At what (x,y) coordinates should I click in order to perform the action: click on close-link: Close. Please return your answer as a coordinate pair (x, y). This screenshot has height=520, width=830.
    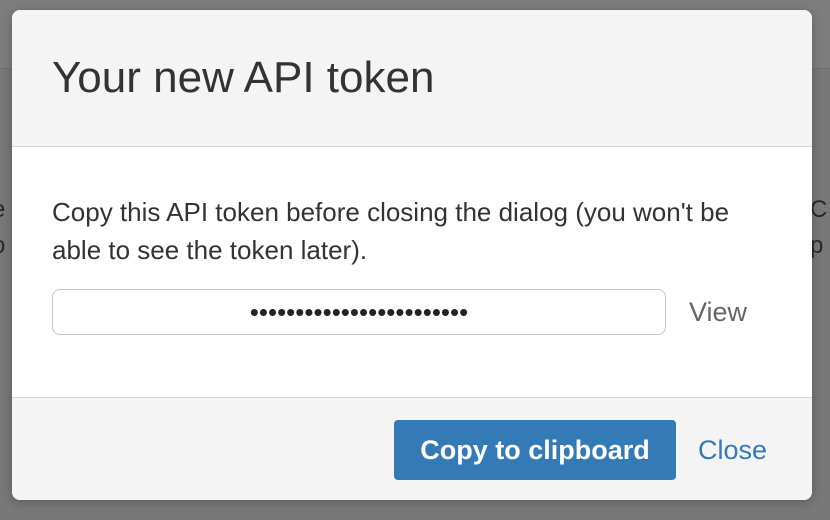
    Looking at the image, I should click on (732, 450).